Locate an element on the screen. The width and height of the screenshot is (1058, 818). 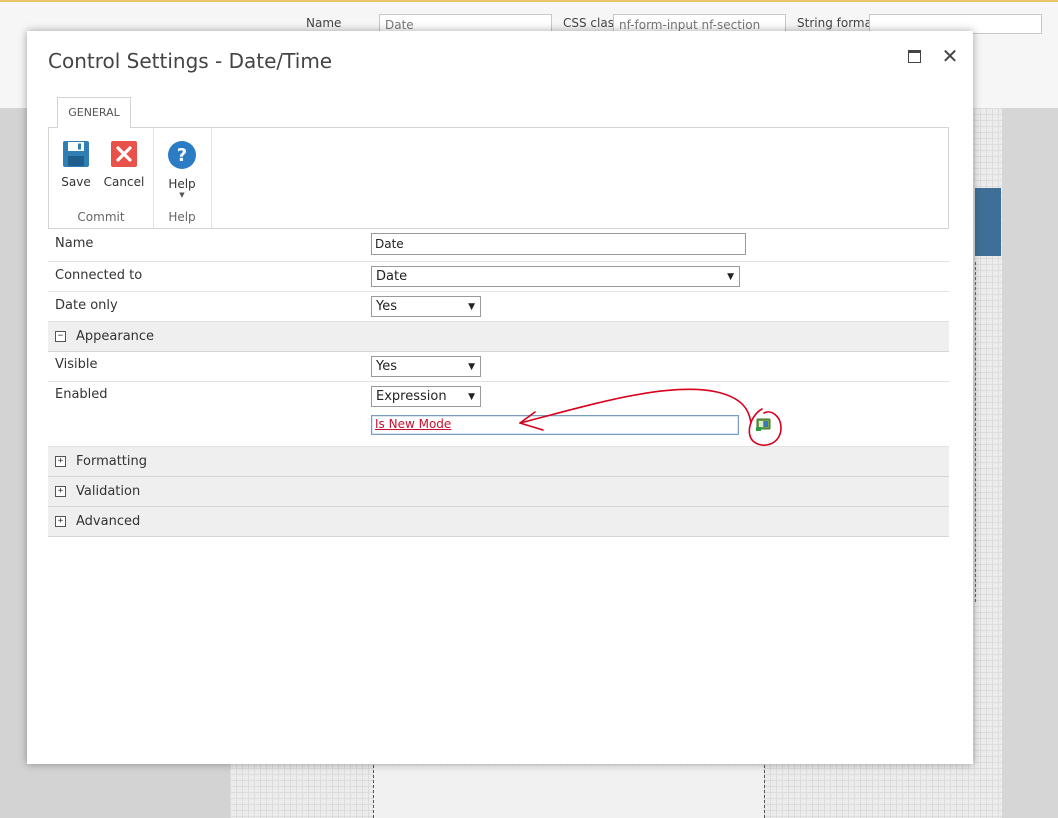
maximize-icon is located at coordinates (914, 56).